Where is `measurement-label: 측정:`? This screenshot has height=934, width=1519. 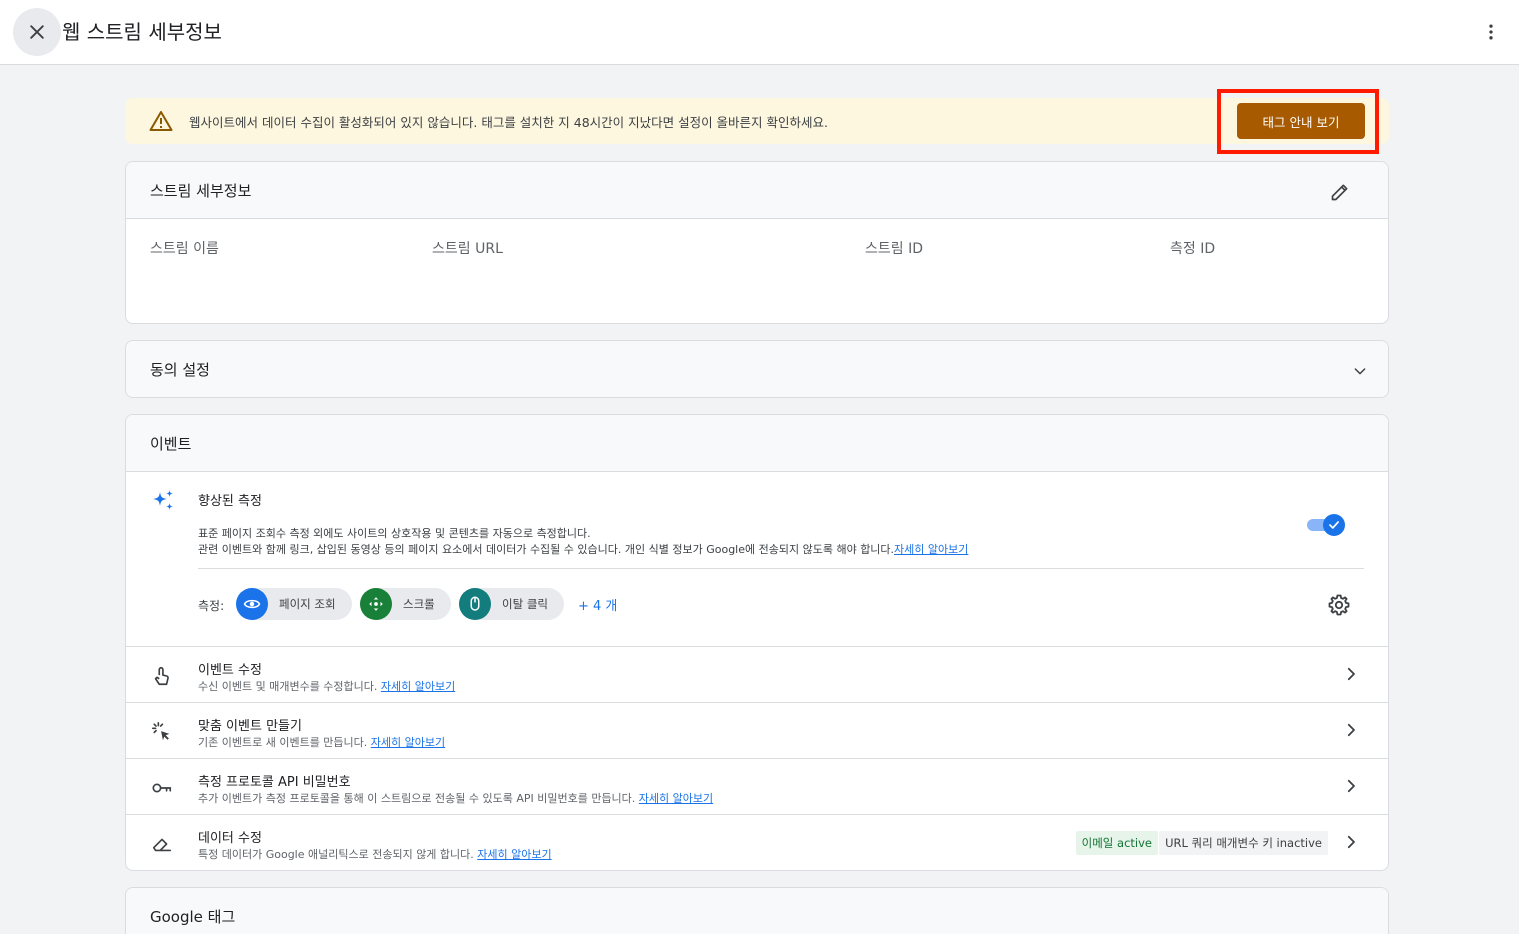
measurement-label: 측정: is located at coordinates (211, 606).